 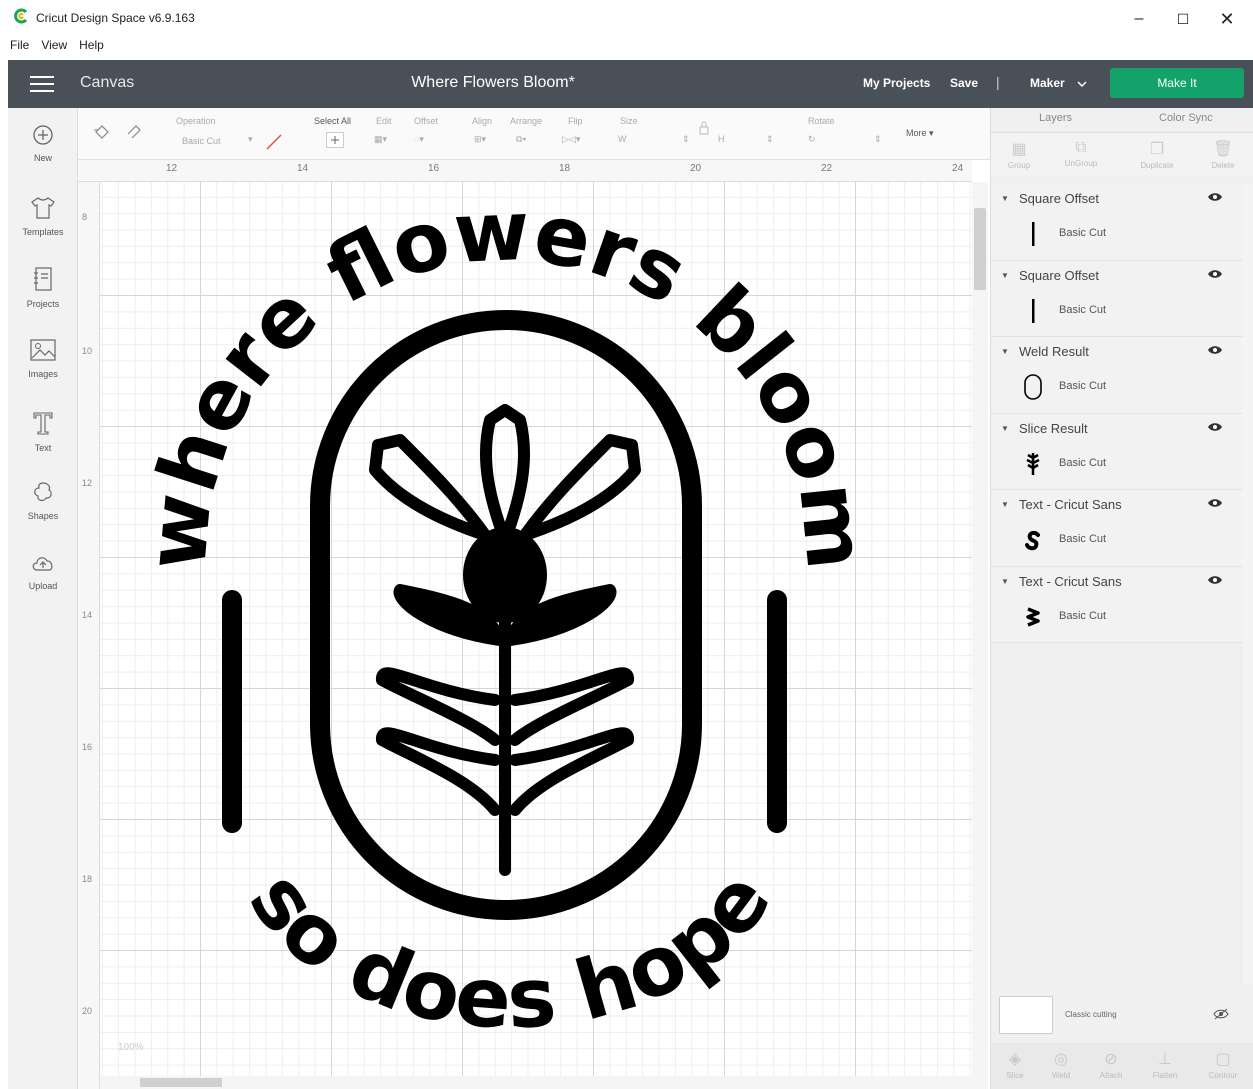 I want to click on weld-button: ◎ Weld, so click(x=1061, y=1064).